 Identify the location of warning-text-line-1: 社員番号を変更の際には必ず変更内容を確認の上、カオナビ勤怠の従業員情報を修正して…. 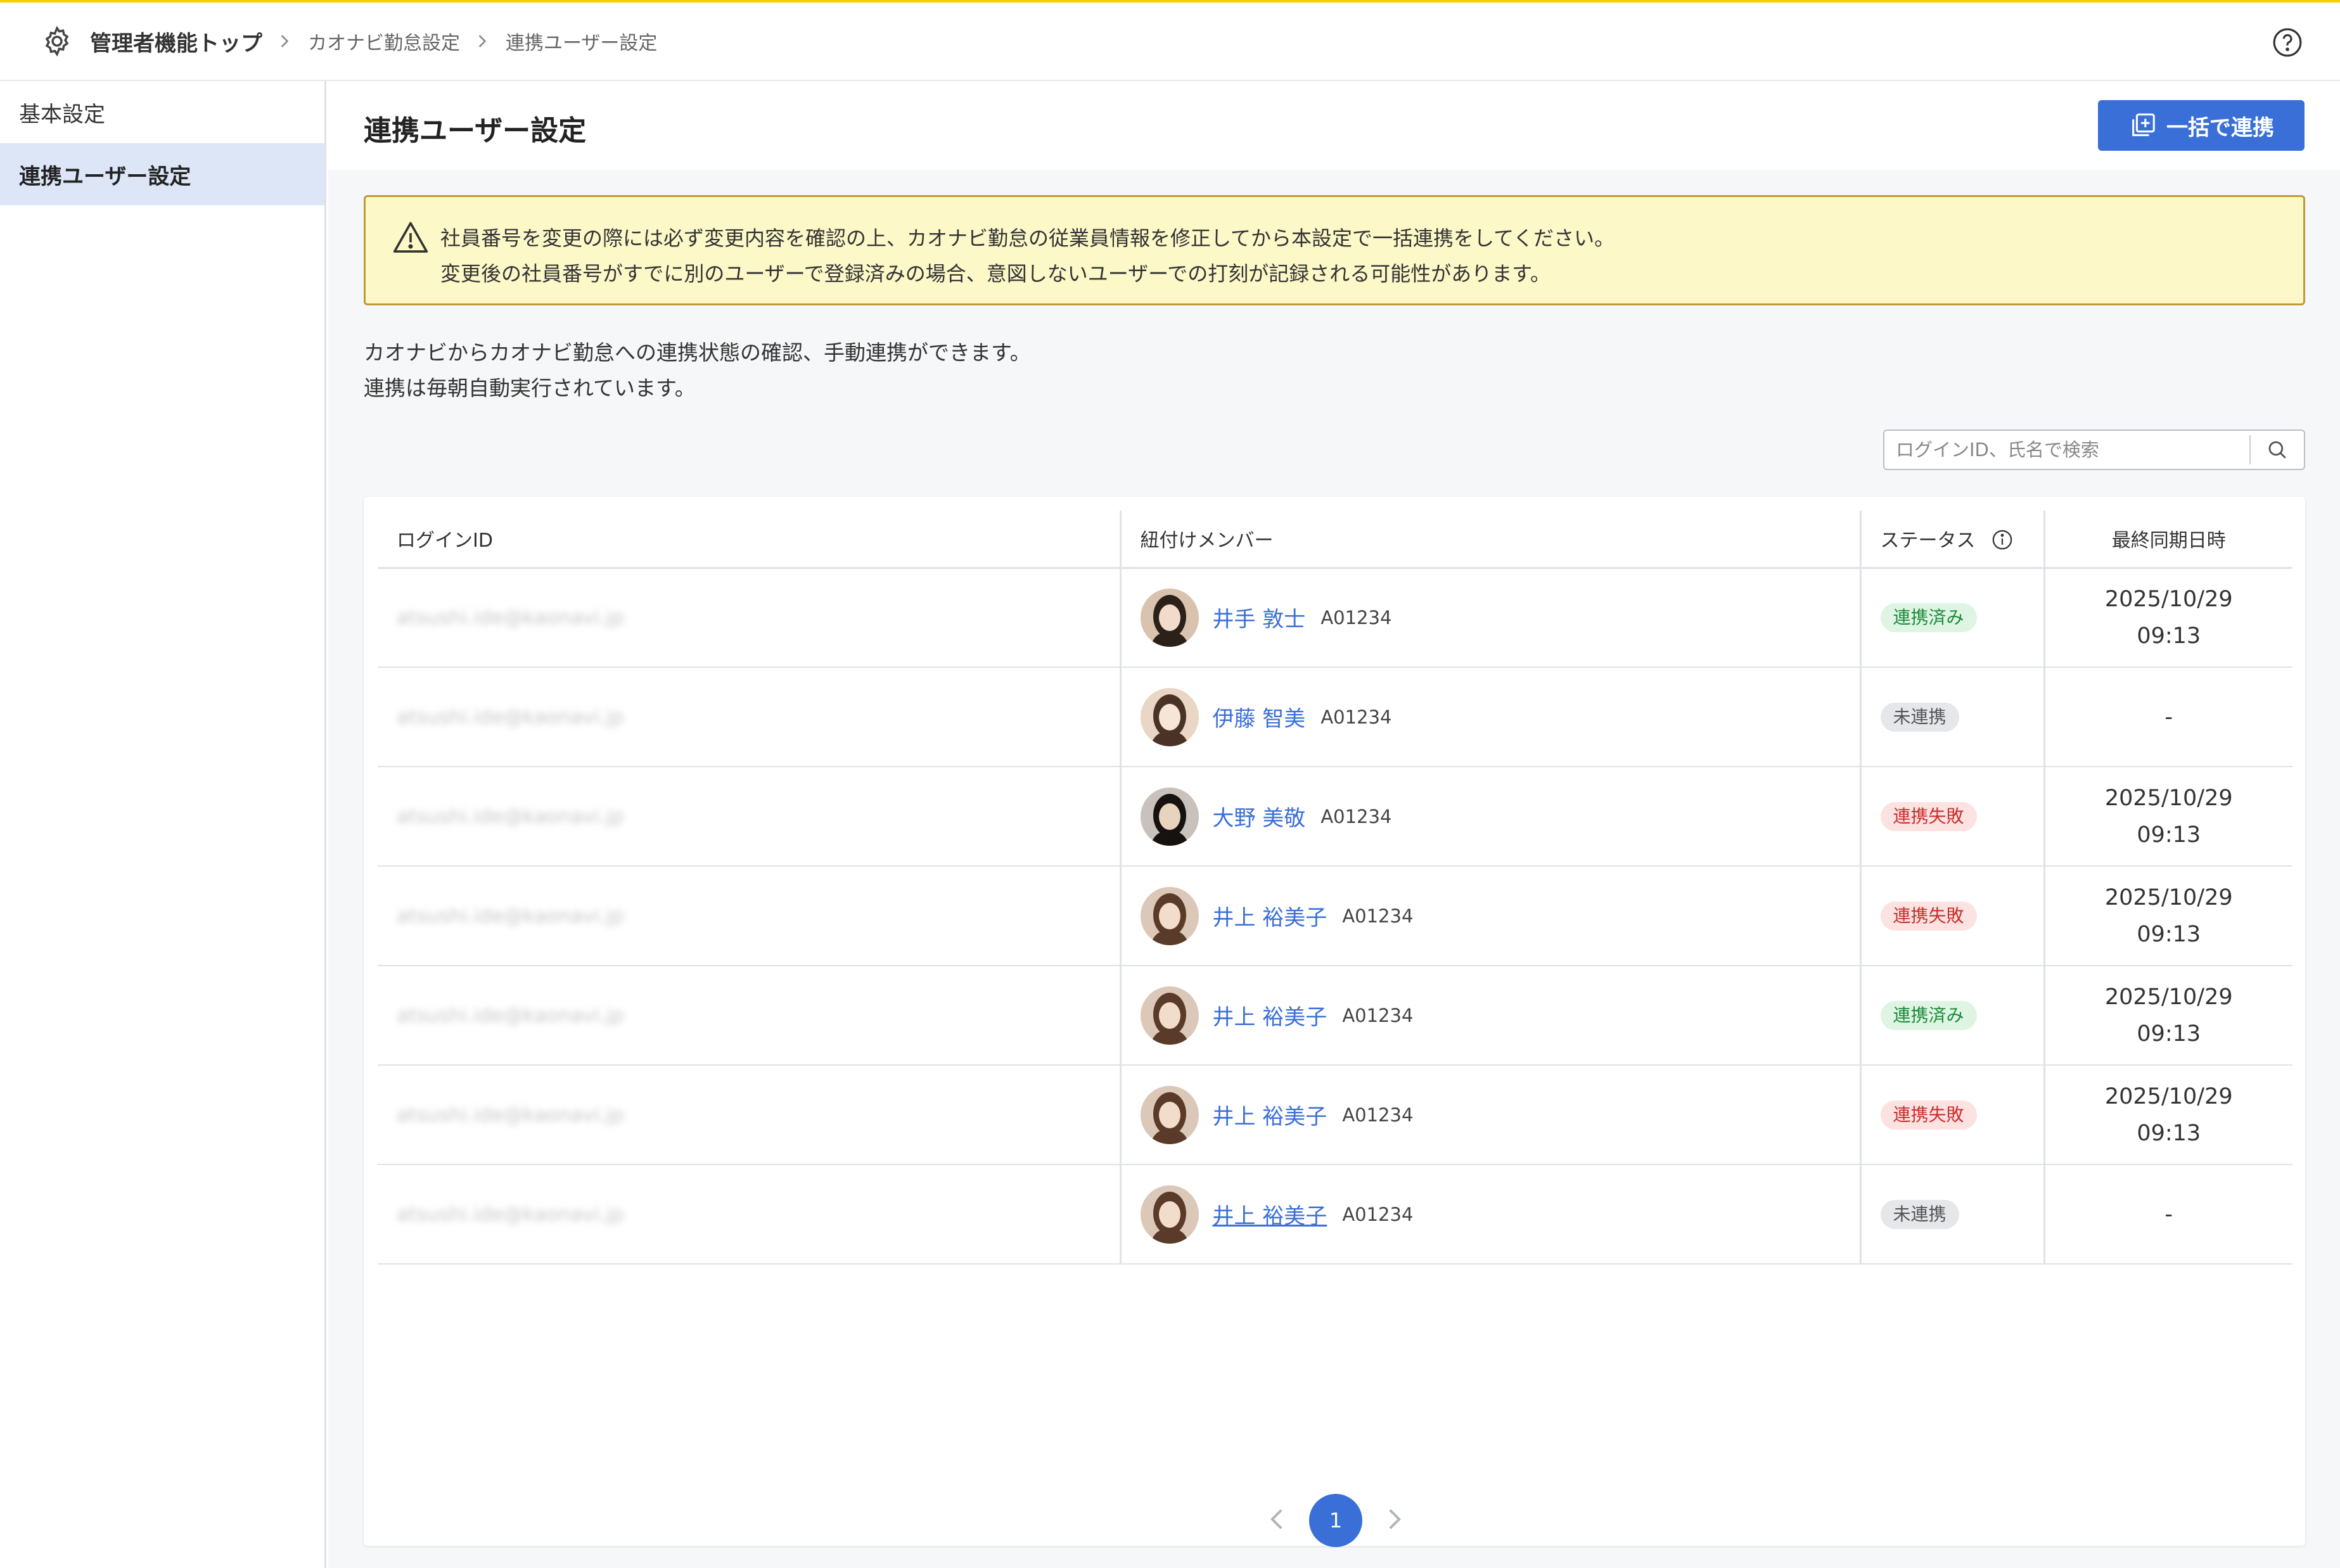
(1027, 238).